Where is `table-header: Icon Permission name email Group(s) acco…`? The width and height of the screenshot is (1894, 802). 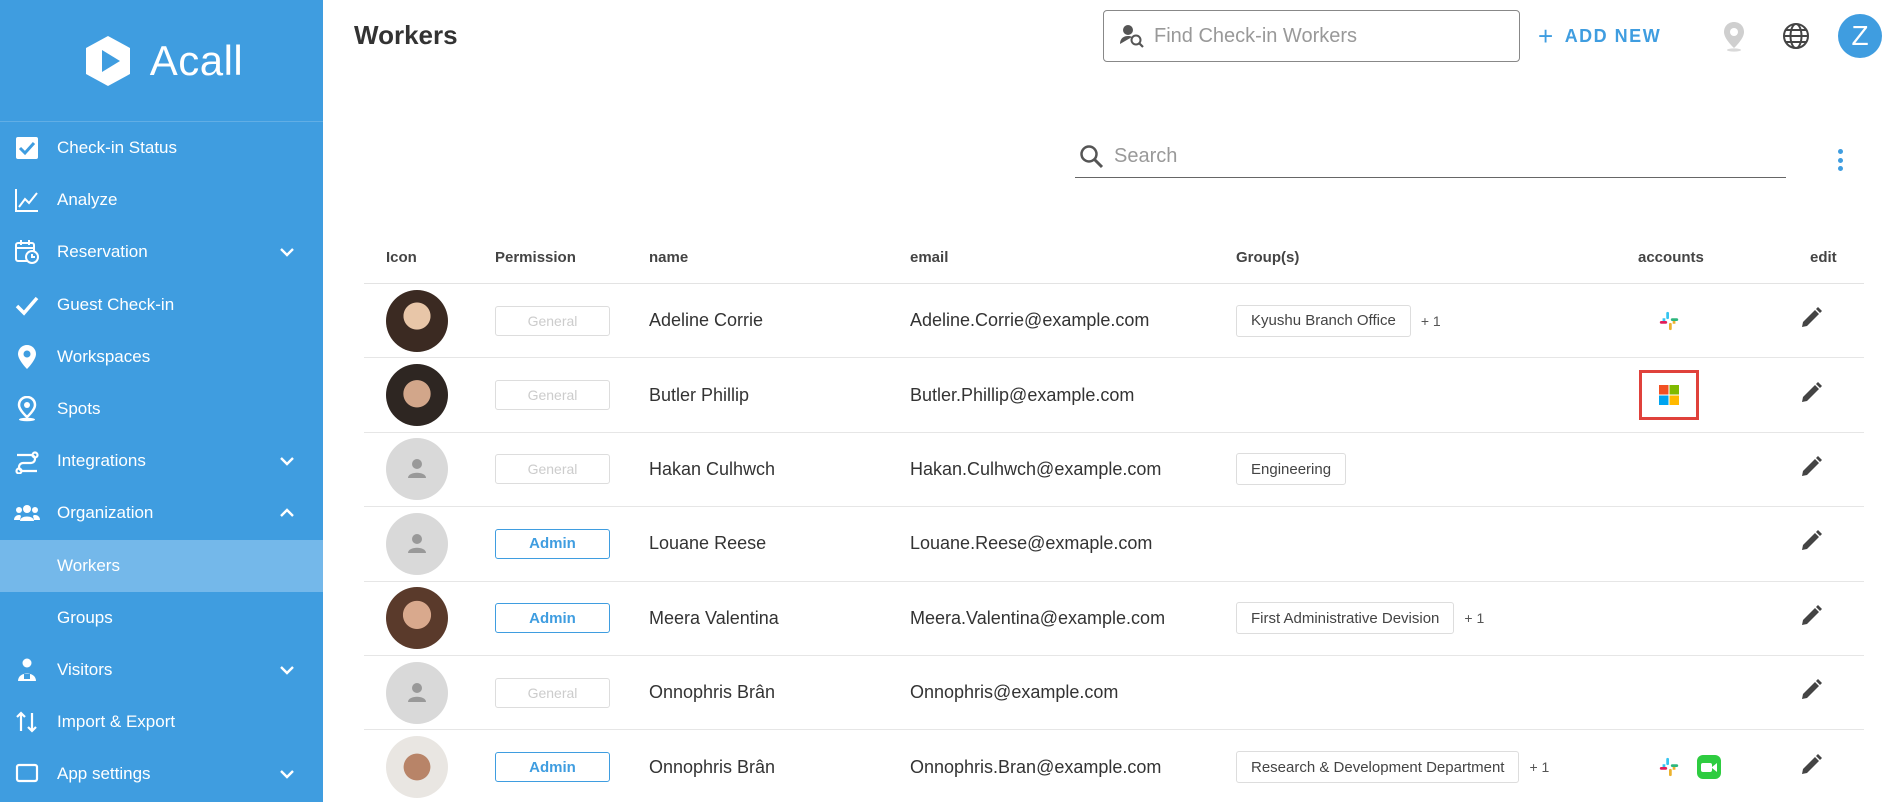
table-header: Icon Permission name email Group(s) acco… is located at coordinates (1114, 258).